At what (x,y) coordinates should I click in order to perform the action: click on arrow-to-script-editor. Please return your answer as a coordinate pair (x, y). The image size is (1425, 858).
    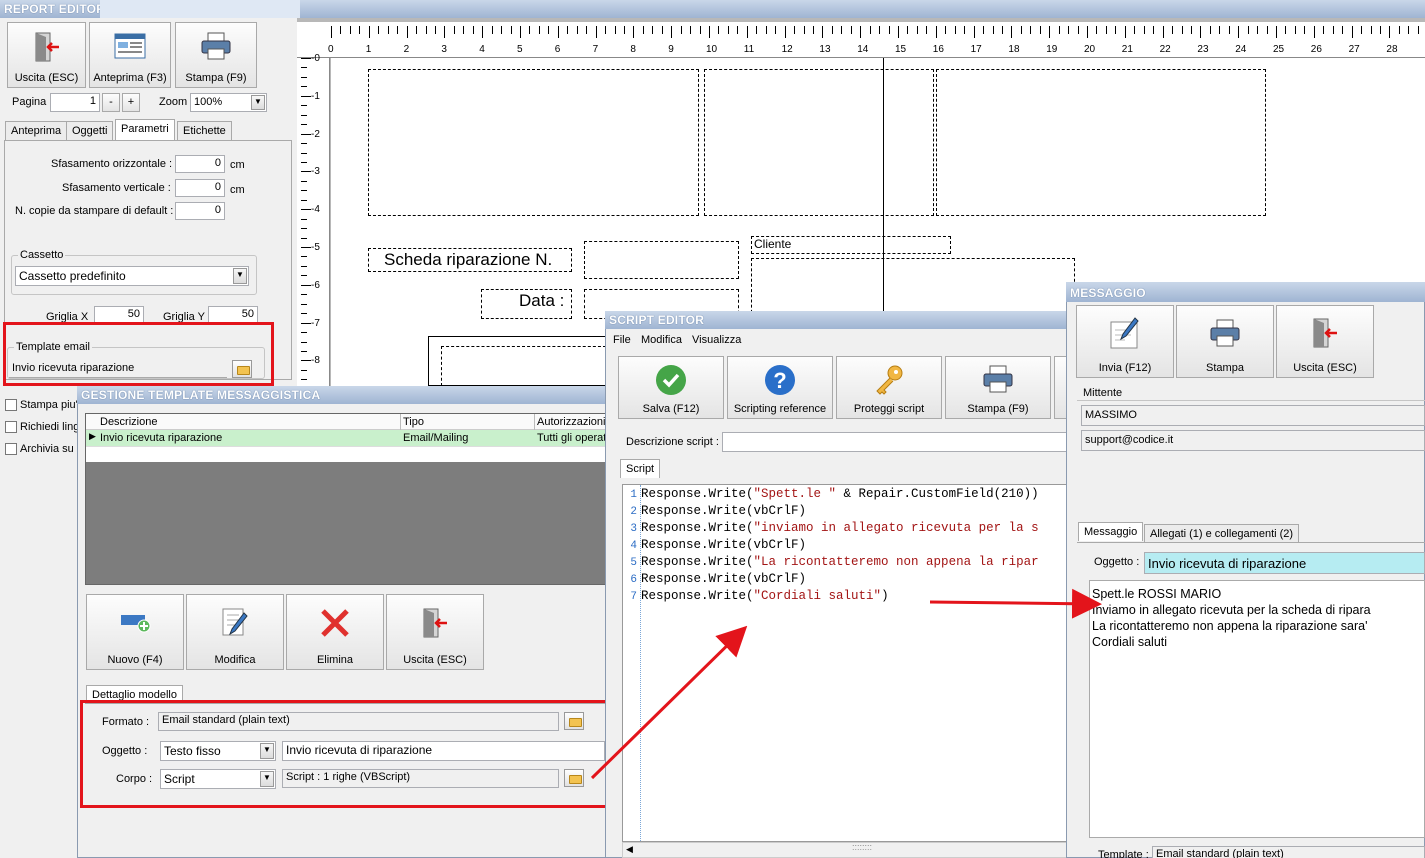
    Looking at the image, I should click on (669, 702).